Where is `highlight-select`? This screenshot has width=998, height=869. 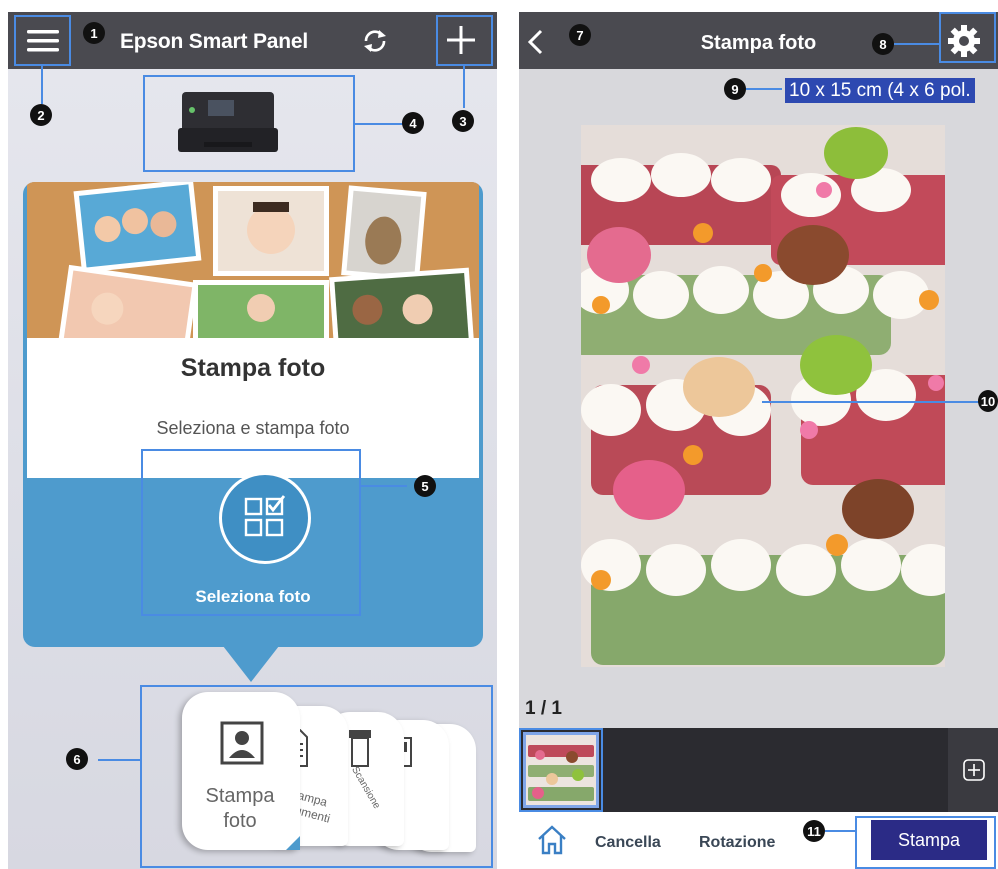
highlight-select is located at coordinates (251, 532).